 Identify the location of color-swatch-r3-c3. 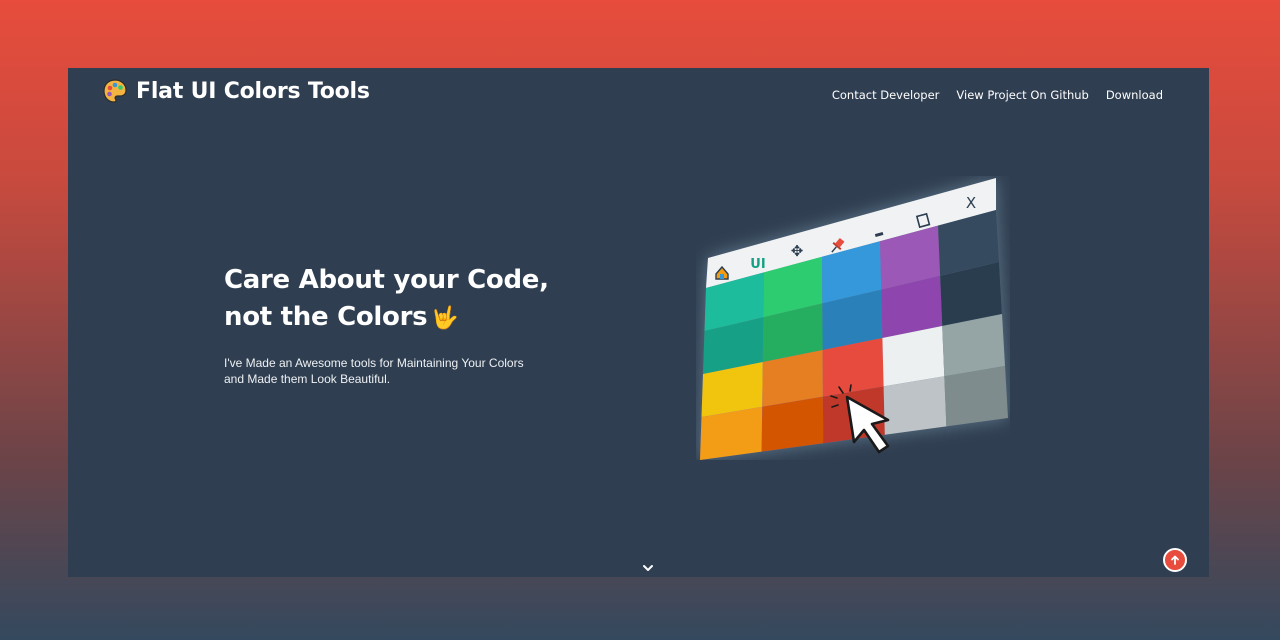
(915, 405).